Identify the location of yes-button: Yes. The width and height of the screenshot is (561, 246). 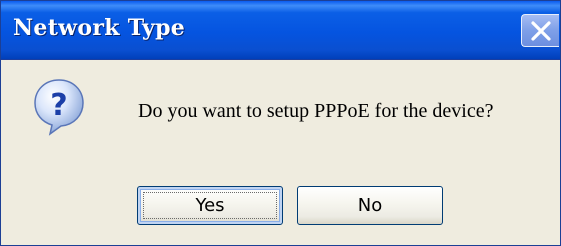
(210, 205).